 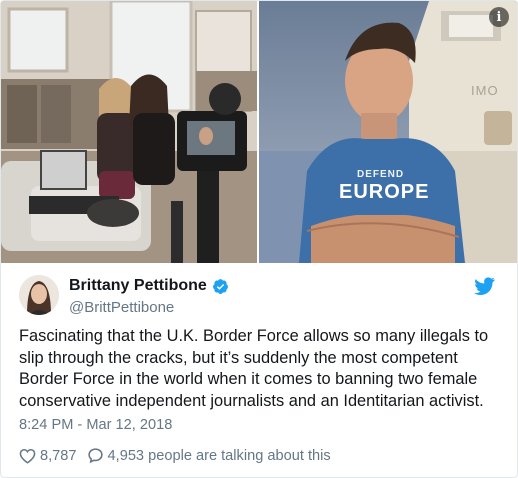 I want to click on twitter-bird-icon, so click(x=484, y=286).